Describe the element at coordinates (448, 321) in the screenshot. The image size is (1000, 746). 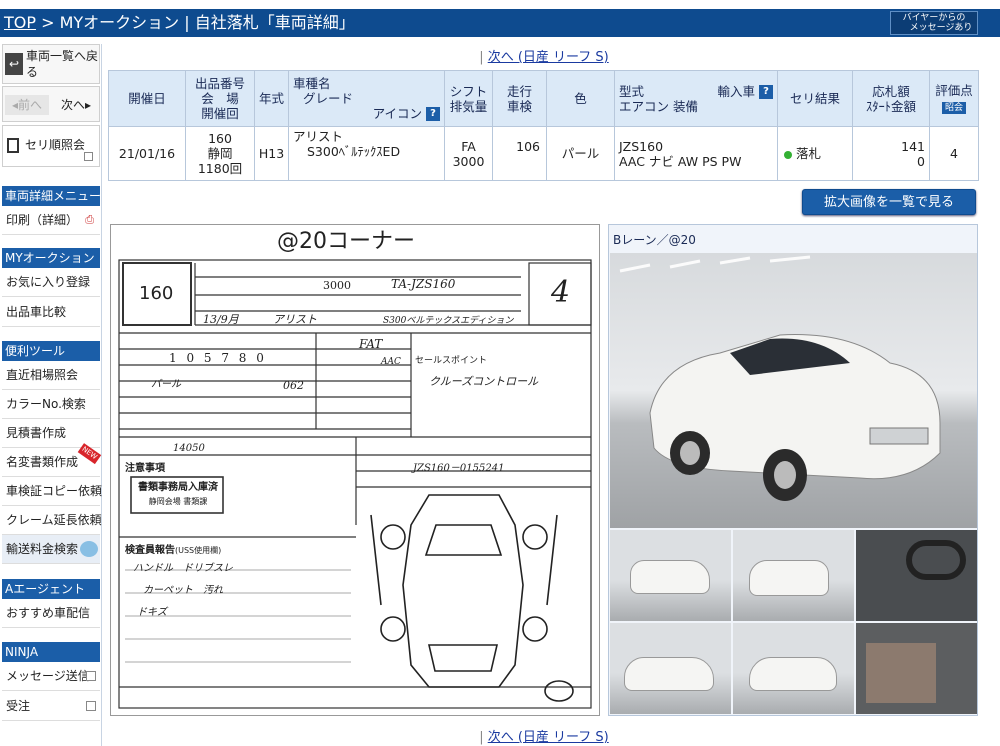
I see `sheet-grade: S300ベルテックスエディション` at that location.